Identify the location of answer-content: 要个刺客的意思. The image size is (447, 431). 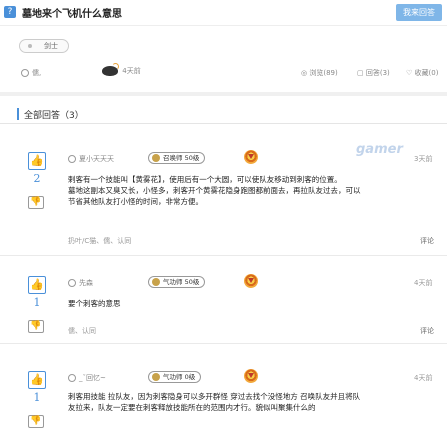
(254, 303).